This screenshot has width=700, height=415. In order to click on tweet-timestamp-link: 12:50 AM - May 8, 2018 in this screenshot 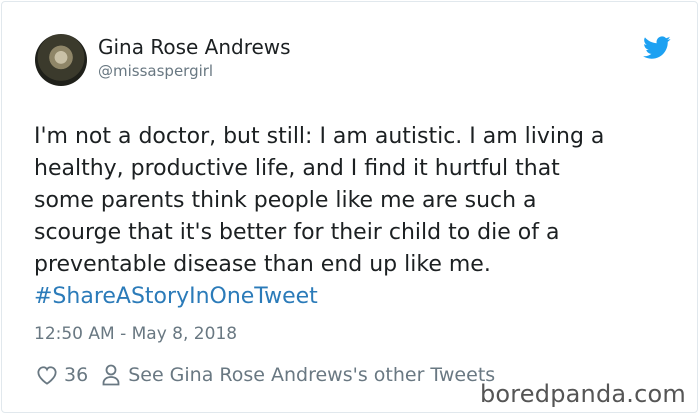, I will do `click(135, 334)`.